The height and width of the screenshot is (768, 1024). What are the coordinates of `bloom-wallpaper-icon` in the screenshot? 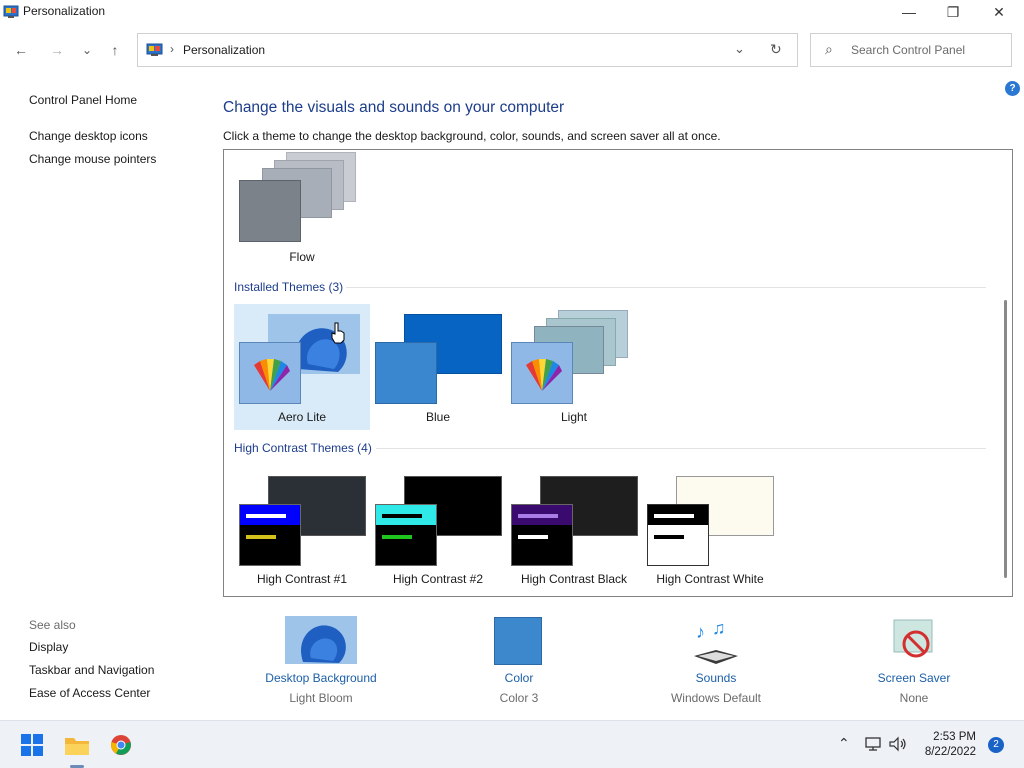 It's located at (321, 640).